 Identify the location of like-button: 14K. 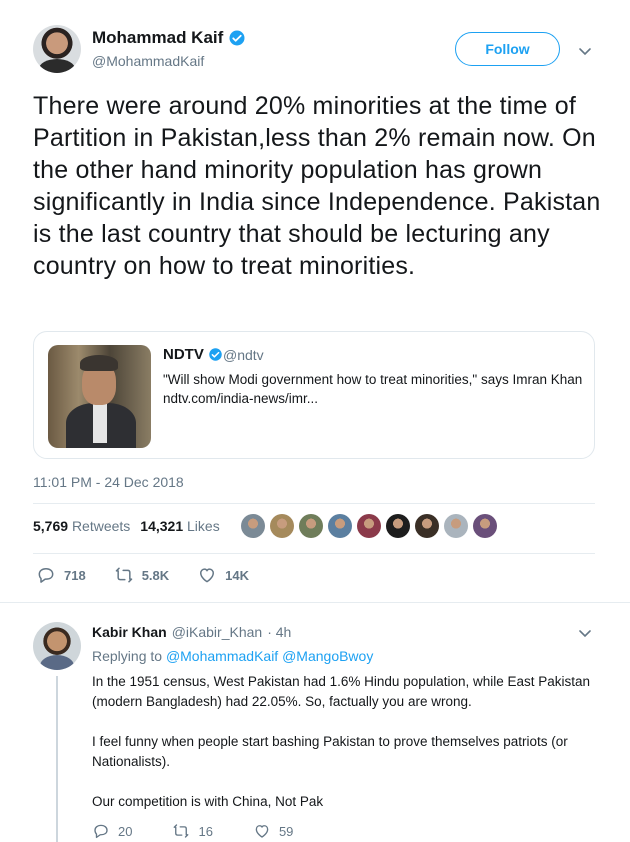
(223, 575).